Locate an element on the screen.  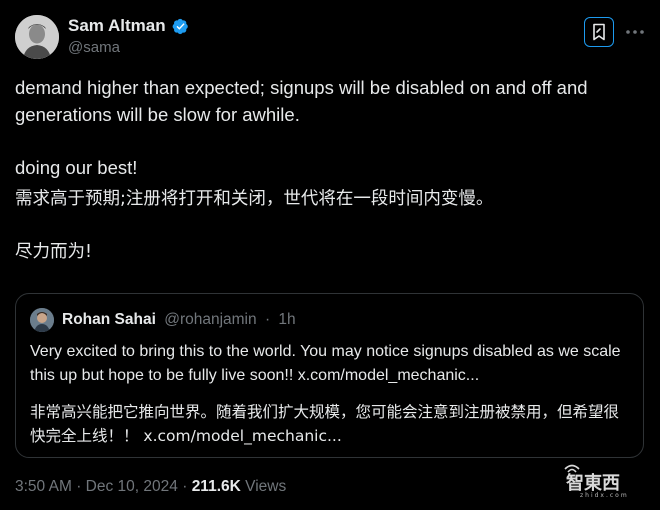
more-options-button is located at coordinates (635, 32).